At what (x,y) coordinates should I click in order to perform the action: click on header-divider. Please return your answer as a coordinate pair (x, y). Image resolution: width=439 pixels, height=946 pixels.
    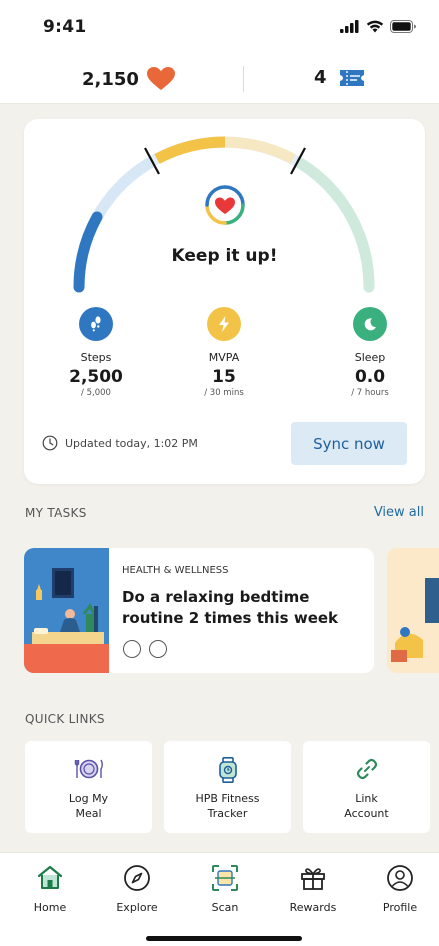
    Looking at the image, I should click on (243, 79).